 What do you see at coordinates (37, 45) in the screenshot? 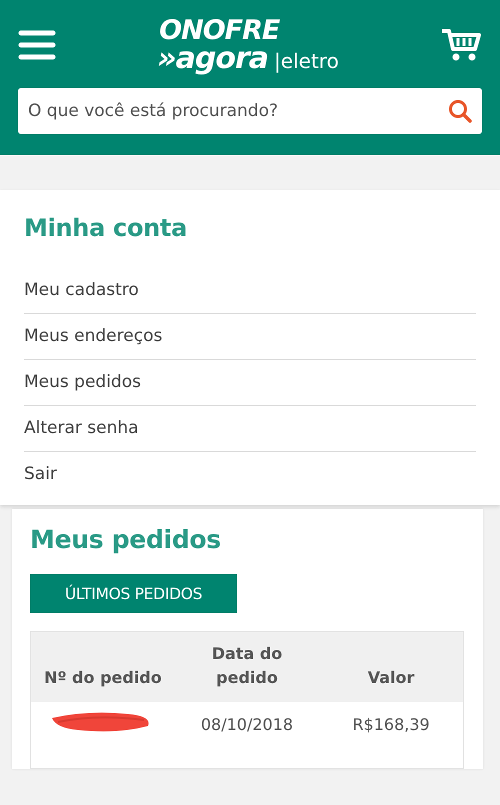
I see `menu-icon` at bounding box center [37, 45].